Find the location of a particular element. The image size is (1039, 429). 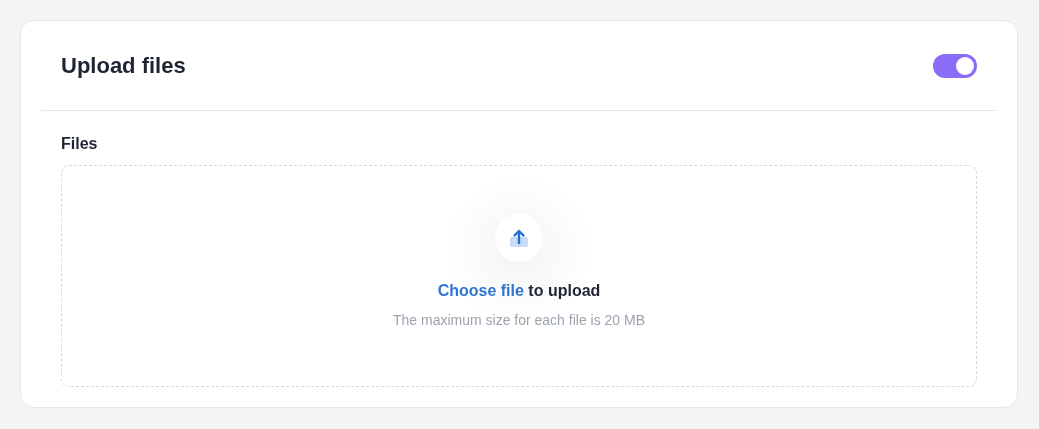

toggle-switch is located at coordinates (955, 65).